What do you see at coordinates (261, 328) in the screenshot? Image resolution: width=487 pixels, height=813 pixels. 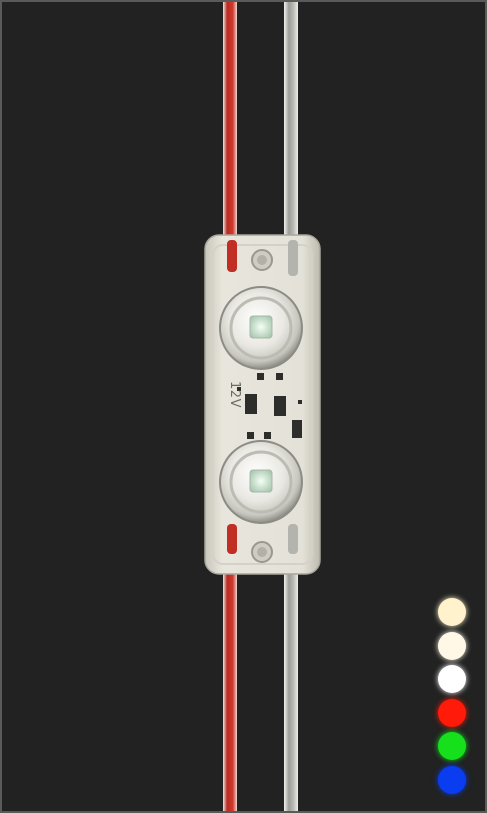 I see `led-lens-top` at bounding box center [261, 328].